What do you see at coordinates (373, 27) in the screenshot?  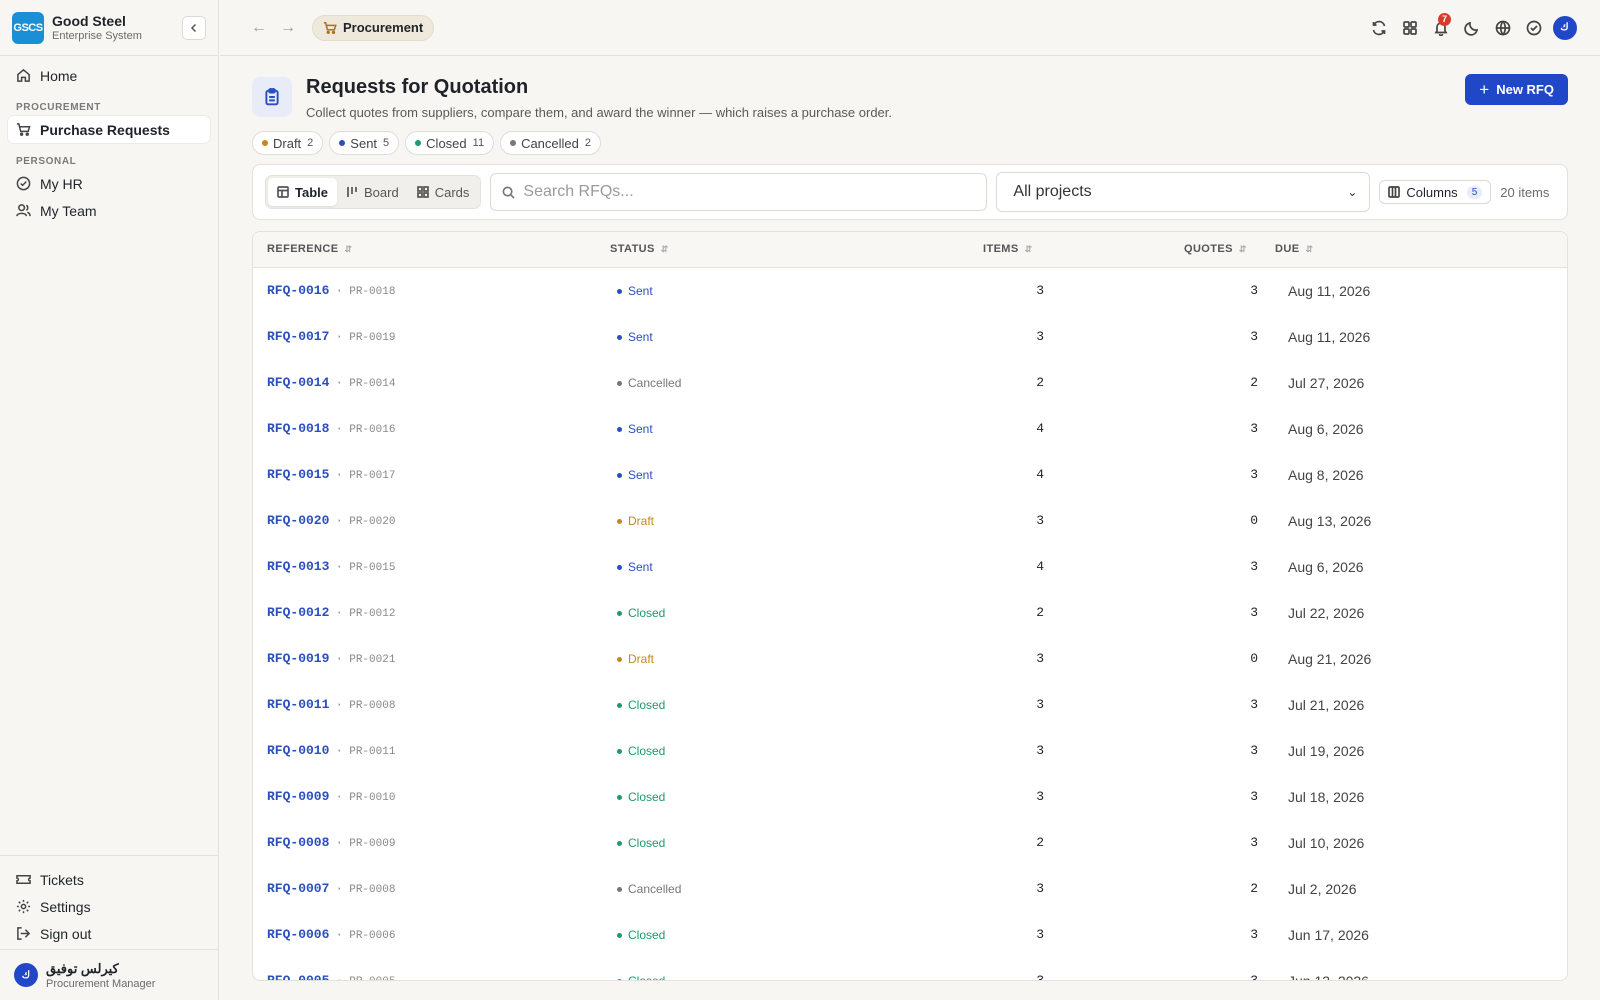 I see `breadcrumb: Procurement` at bounding box center [373, 27].